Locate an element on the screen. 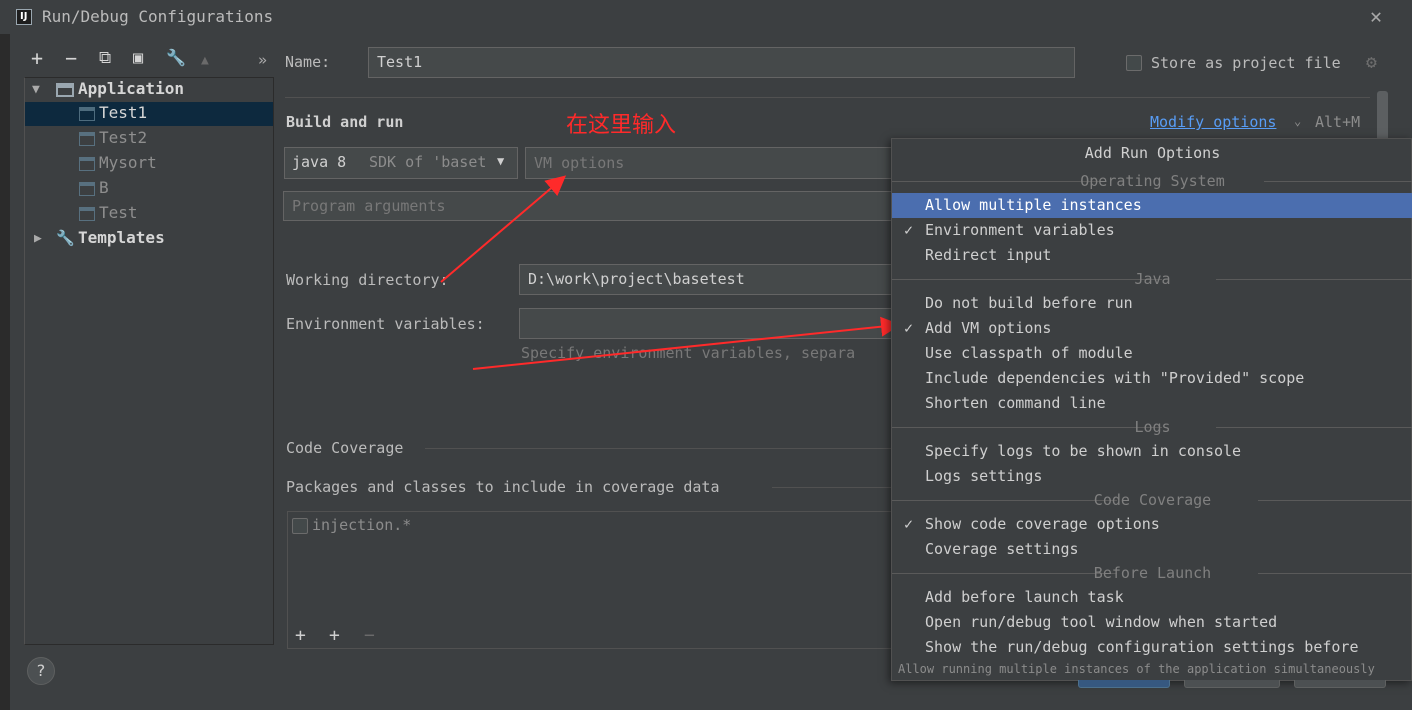 The image size is (1412, 710). section-java: Java is located at coordinates (1152, 279).